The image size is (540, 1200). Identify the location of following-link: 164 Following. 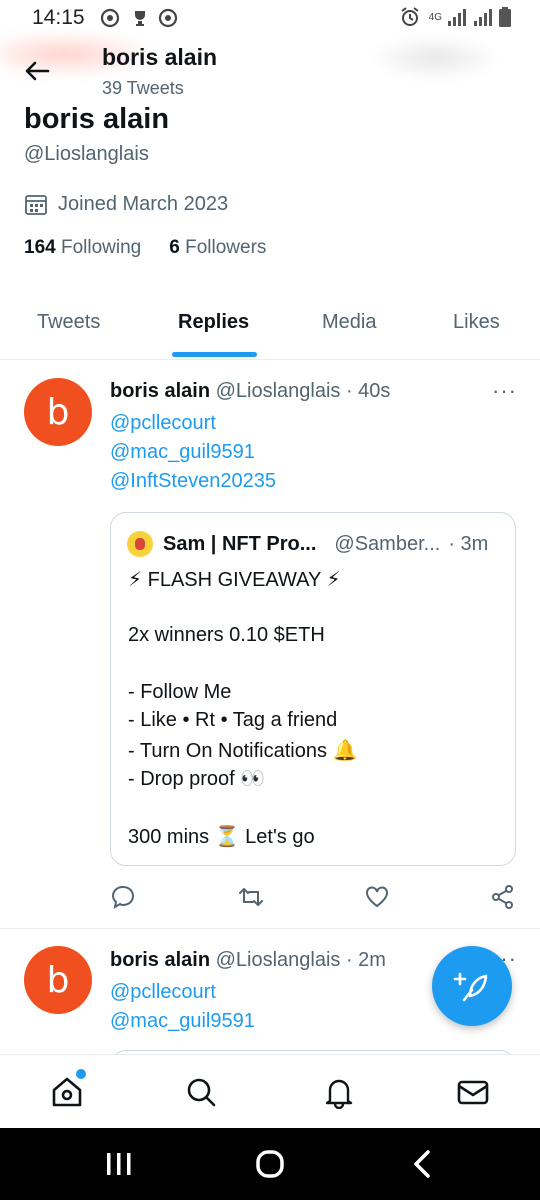
(82, 248).